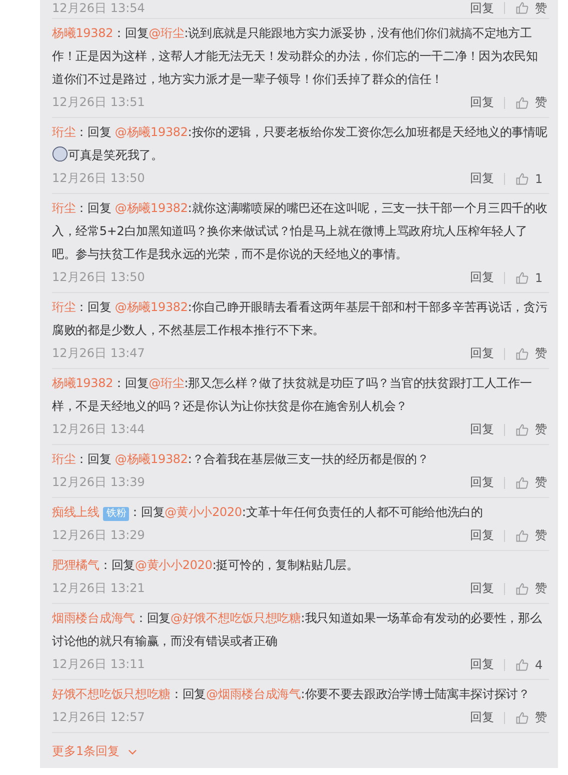  What do you see at coordinates (98, 535) in the screenshot?
I see `timestamp: 12月26日 13:29` at bounding box center [98, 535].